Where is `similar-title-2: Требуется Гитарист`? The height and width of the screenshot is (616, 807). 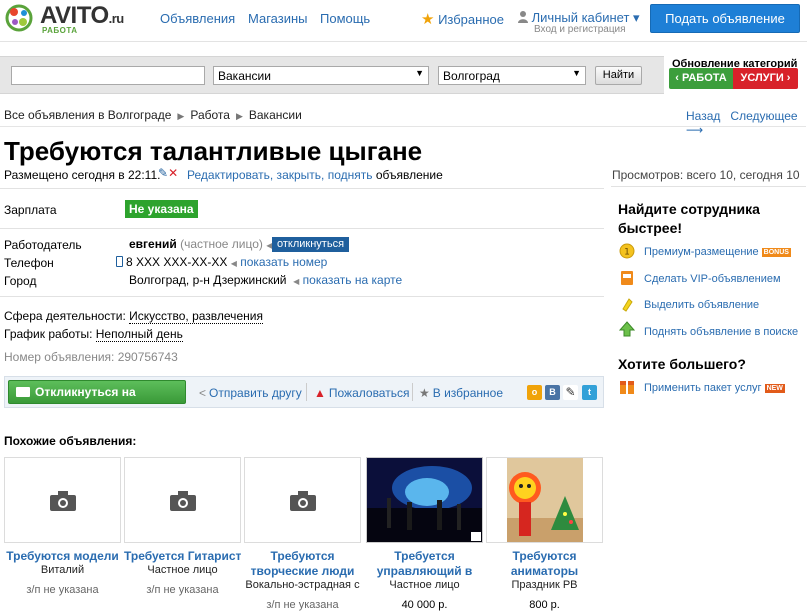 similar-title-2: Требуется Гитарист is located at coordinates (182, 556).